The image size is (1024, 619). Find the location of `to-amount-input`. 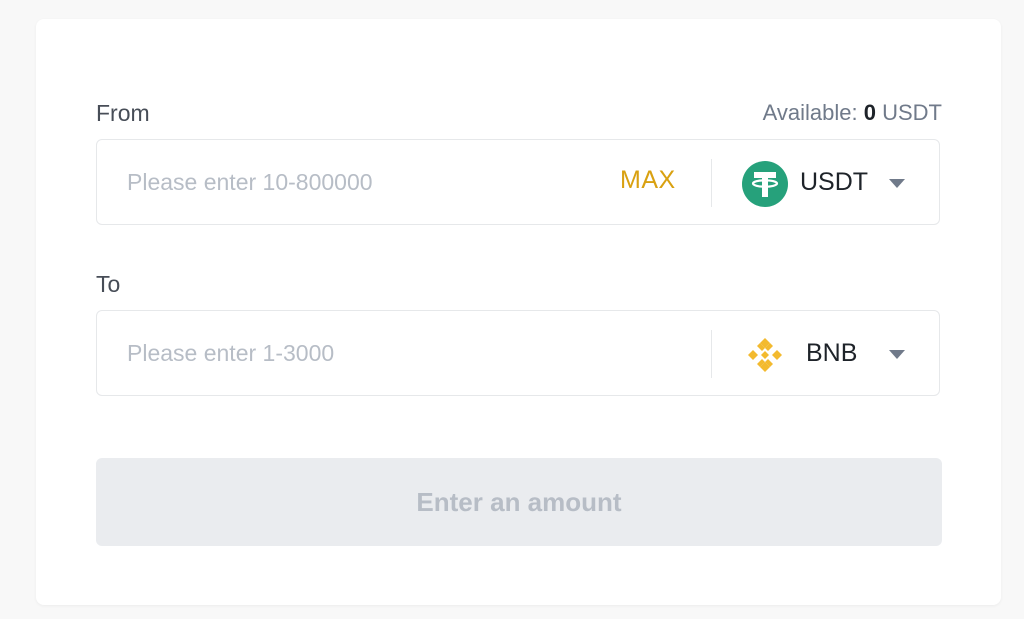

to-amount-input is located at coordinates (357, 353).